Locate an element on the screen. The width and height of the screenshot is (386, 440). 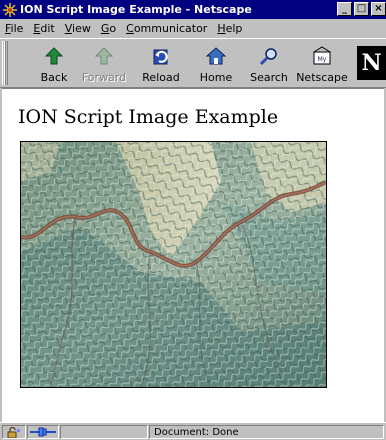
menu-go: Go is located at coordinates (108, 28).